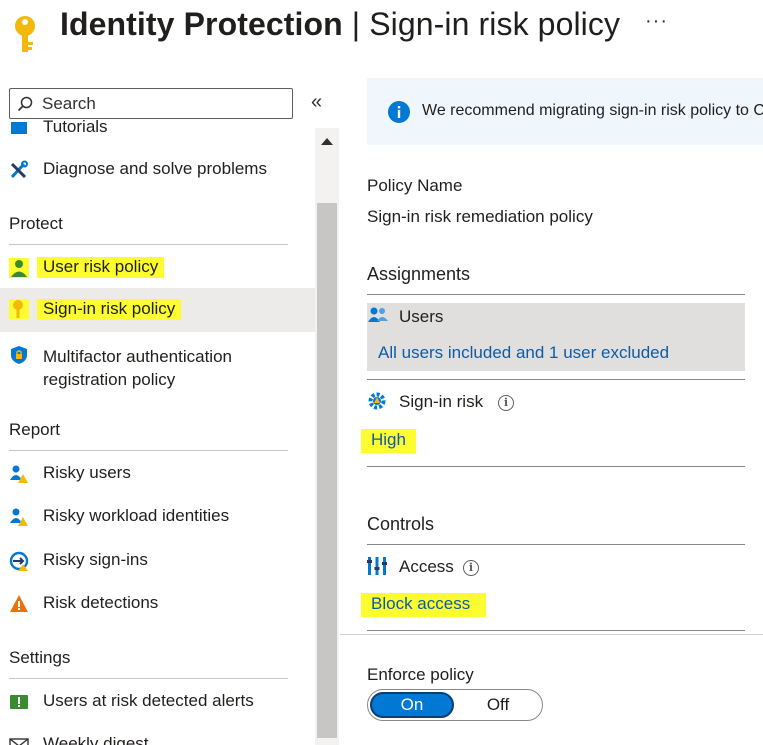 Image resolution: width=763 pixels, height=745 pixels. Describe the element at coordinates (19, 355) in the screenshot. I see `shield-lock-icon` at that location.